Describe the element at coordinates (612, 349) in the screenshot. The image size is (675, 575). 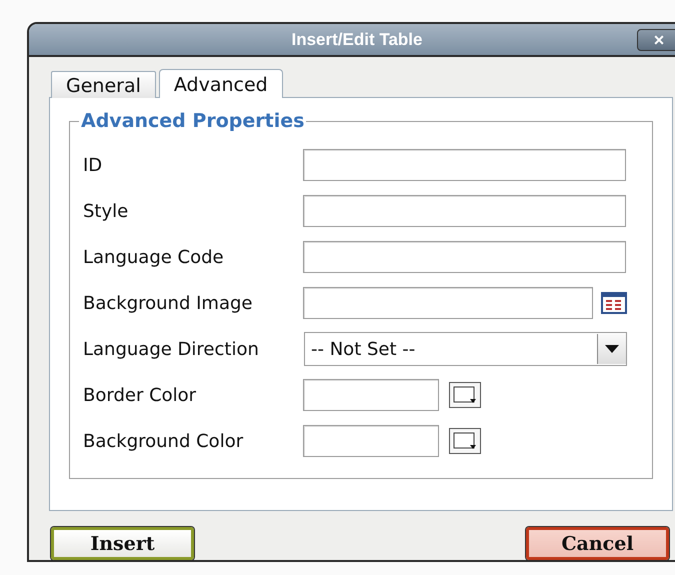
I see `caret-icon` at that location.